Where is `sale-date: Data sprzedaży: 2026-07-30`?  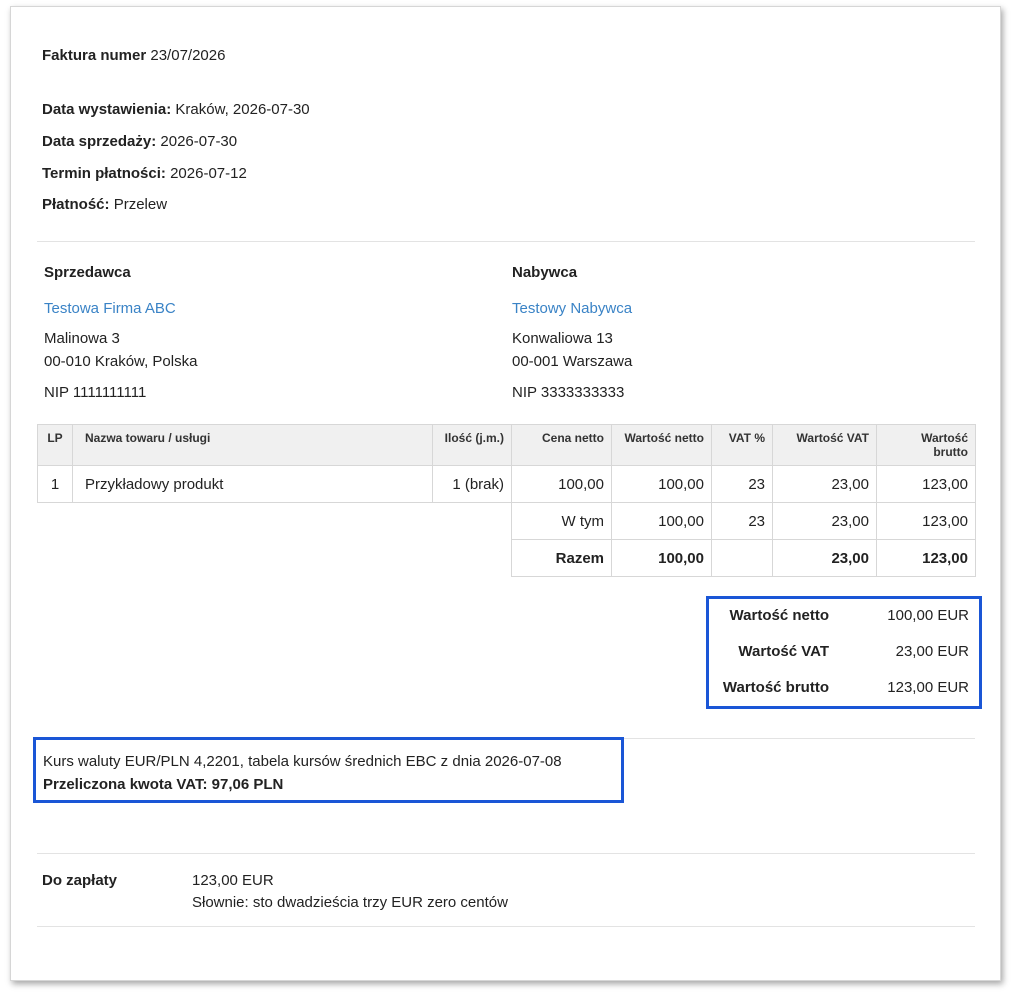 sale-date: Data sprzedaży: 2026-07-30 is located at coordinates (139, 142).